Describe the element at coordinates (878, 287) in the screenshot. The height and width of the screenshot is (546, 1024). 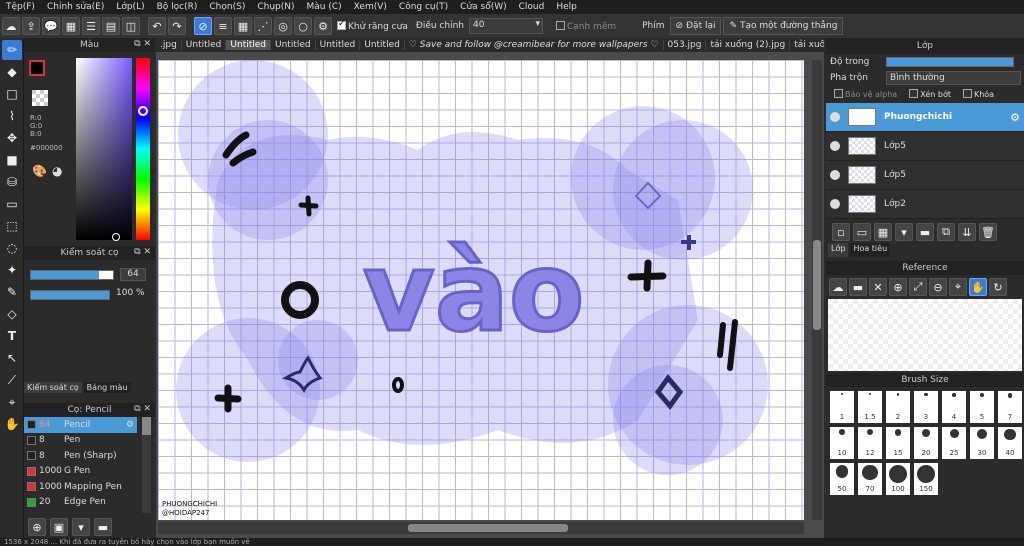
I see `close-icon: ✕` at that location.